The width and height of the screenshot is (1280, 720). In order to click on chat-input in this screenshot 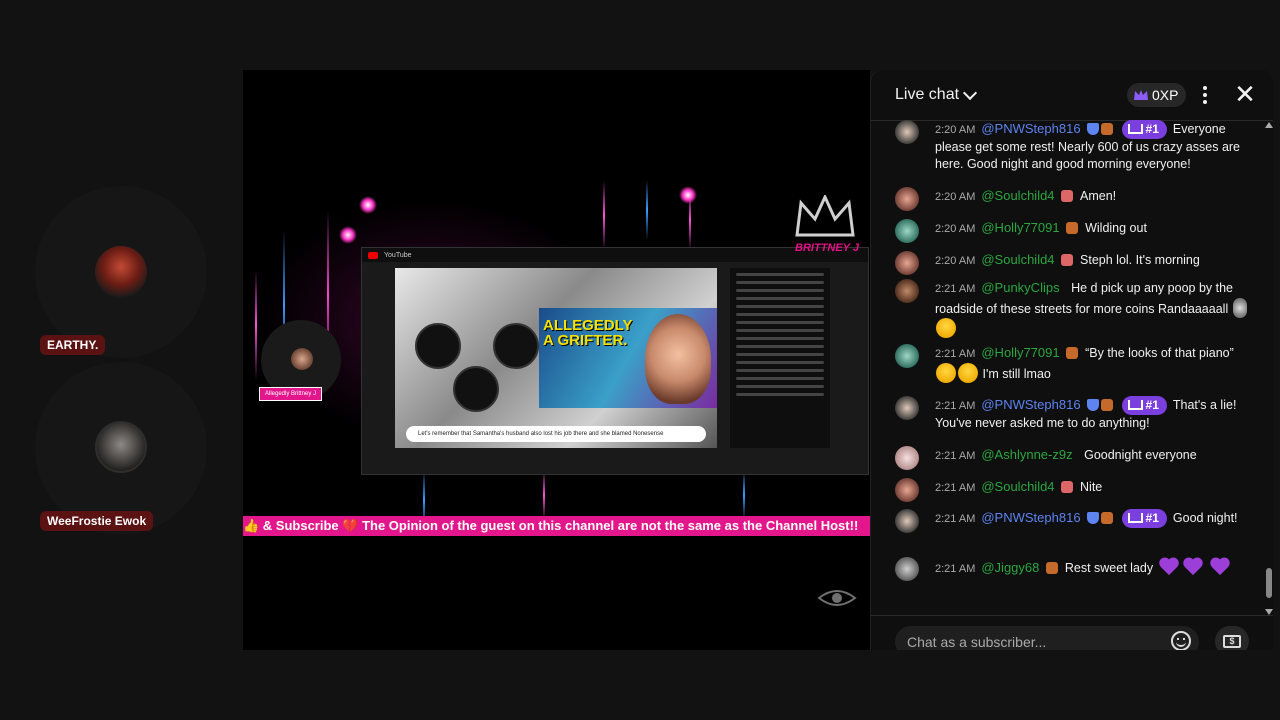, I will do `click(1047, 638)`.